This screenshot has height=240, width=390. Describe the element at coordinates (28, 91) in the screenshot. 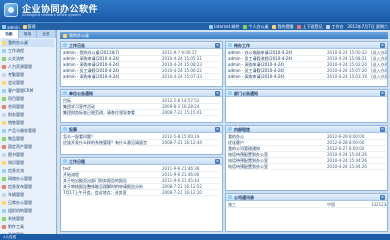

I see `sidebar-item: 客户管理CRM` at that location.